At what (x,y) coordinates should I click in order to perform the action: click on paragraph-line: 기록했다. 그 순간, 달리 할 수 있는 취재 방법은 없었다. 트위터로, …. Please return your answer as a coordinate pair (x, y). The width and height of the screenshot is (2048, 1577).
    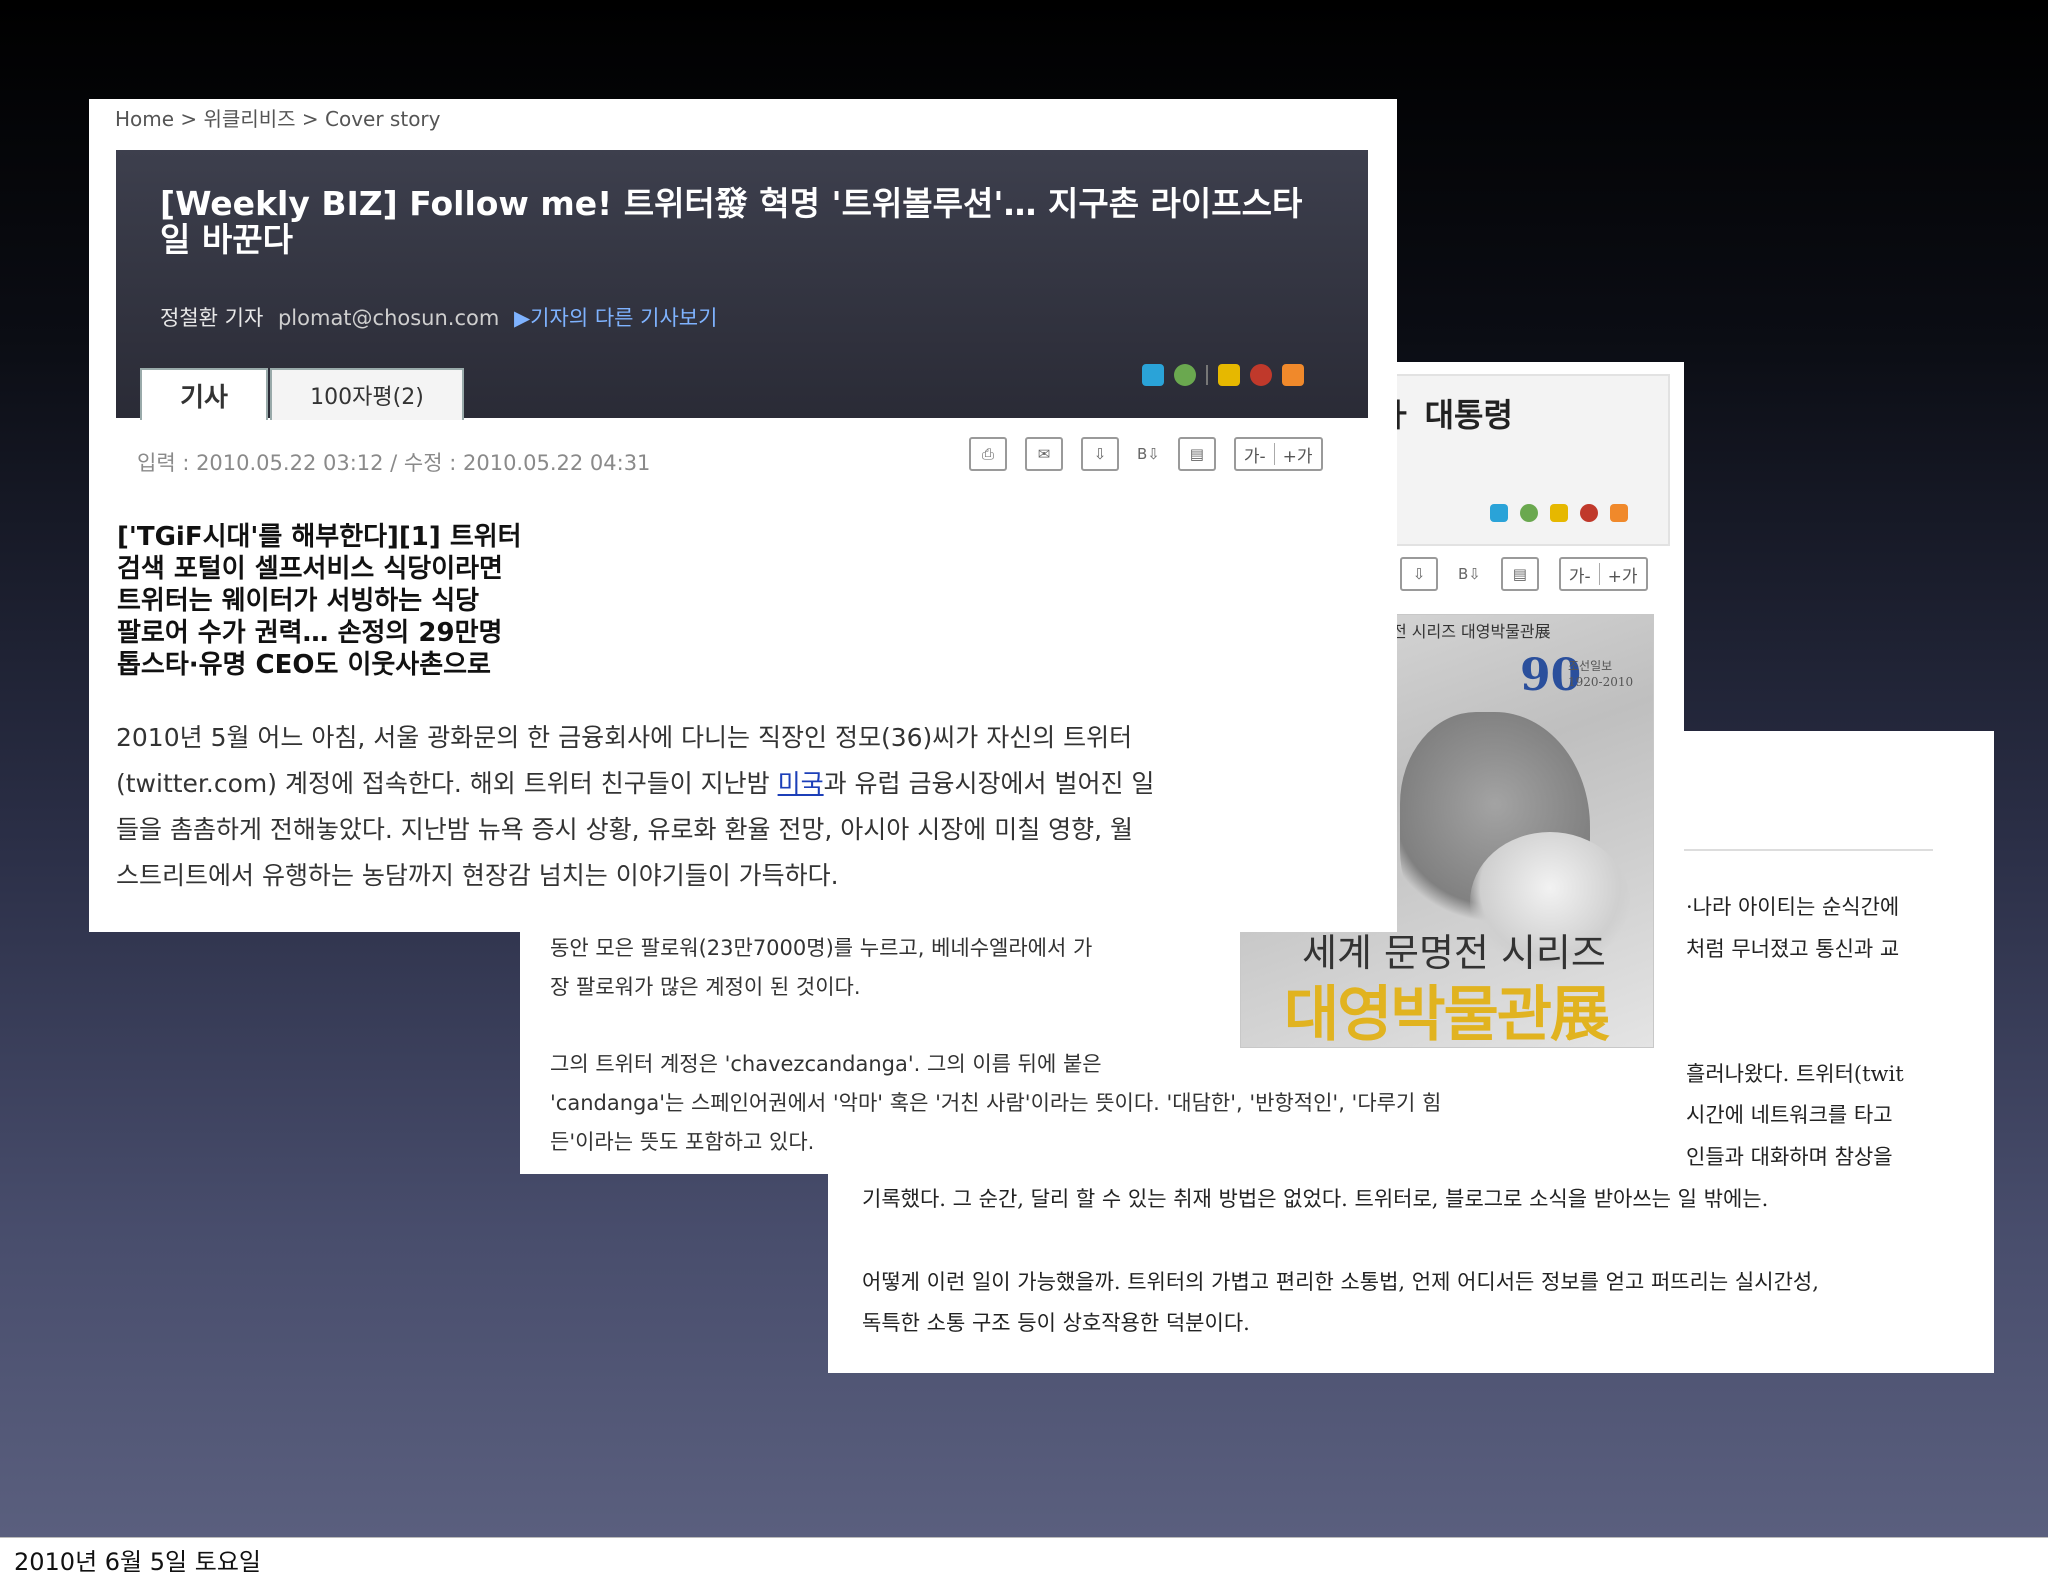
    Looking at the image, I should click on (1315, 1199).